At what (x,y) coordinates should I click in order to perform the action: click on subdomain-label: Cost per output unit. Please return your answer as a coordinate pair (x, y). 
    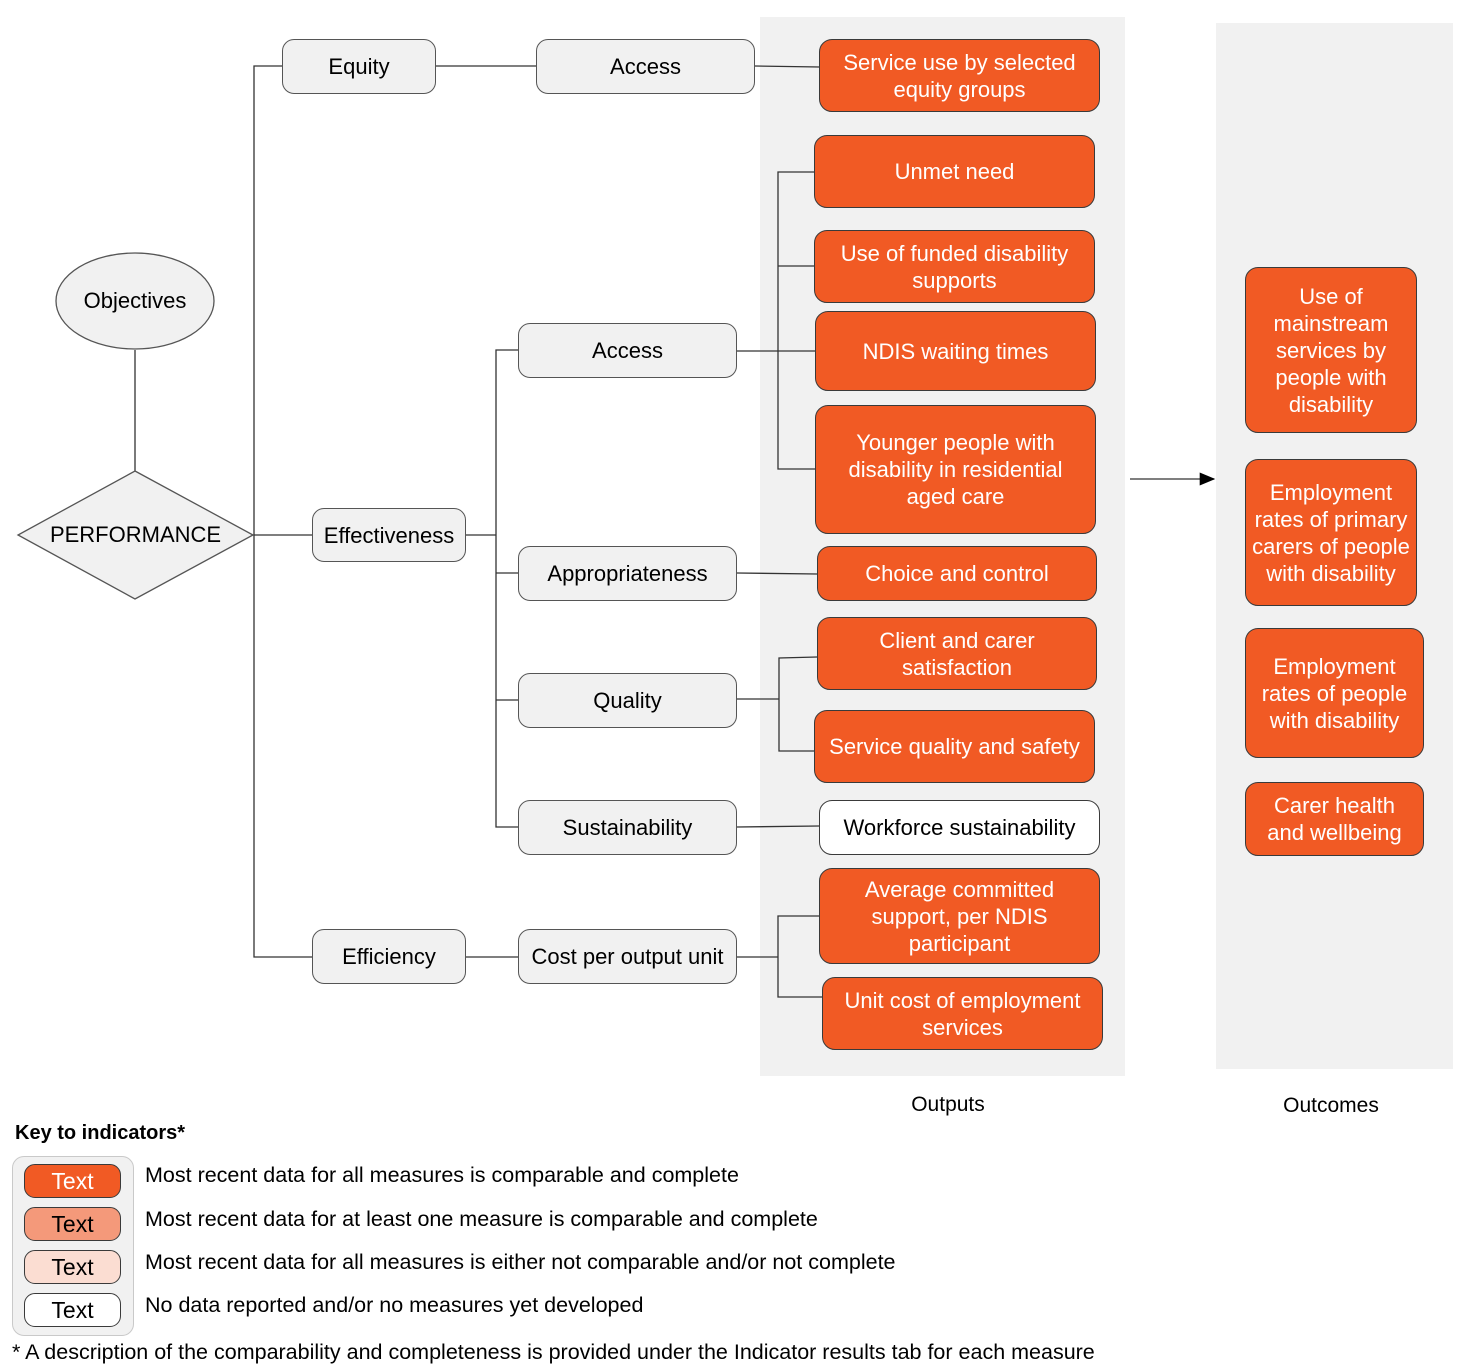
    Looking at the image, I should click on (627, 956).